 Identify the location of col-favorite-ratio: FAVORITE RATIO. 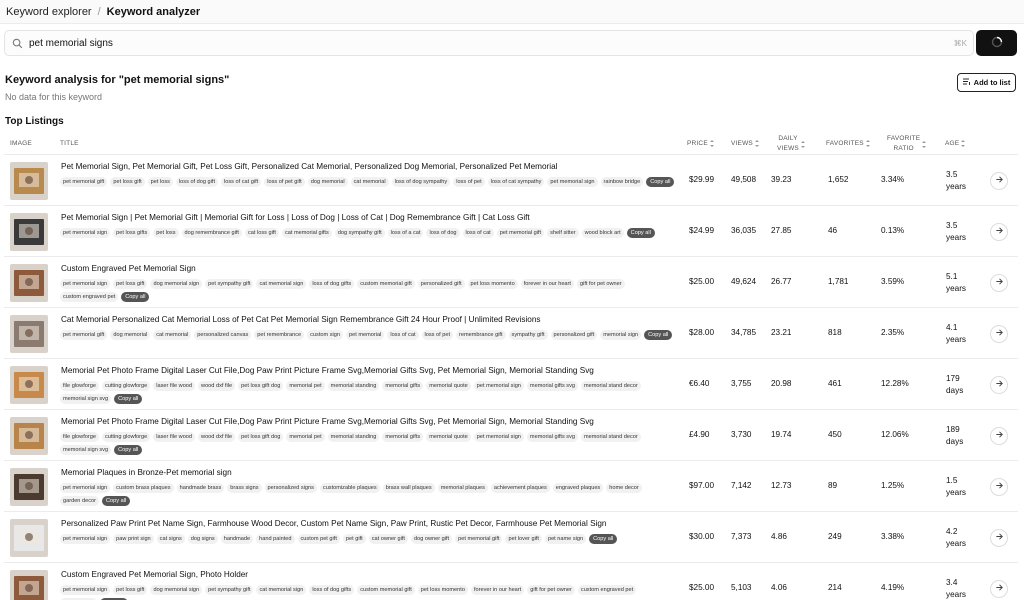
(907, 144).